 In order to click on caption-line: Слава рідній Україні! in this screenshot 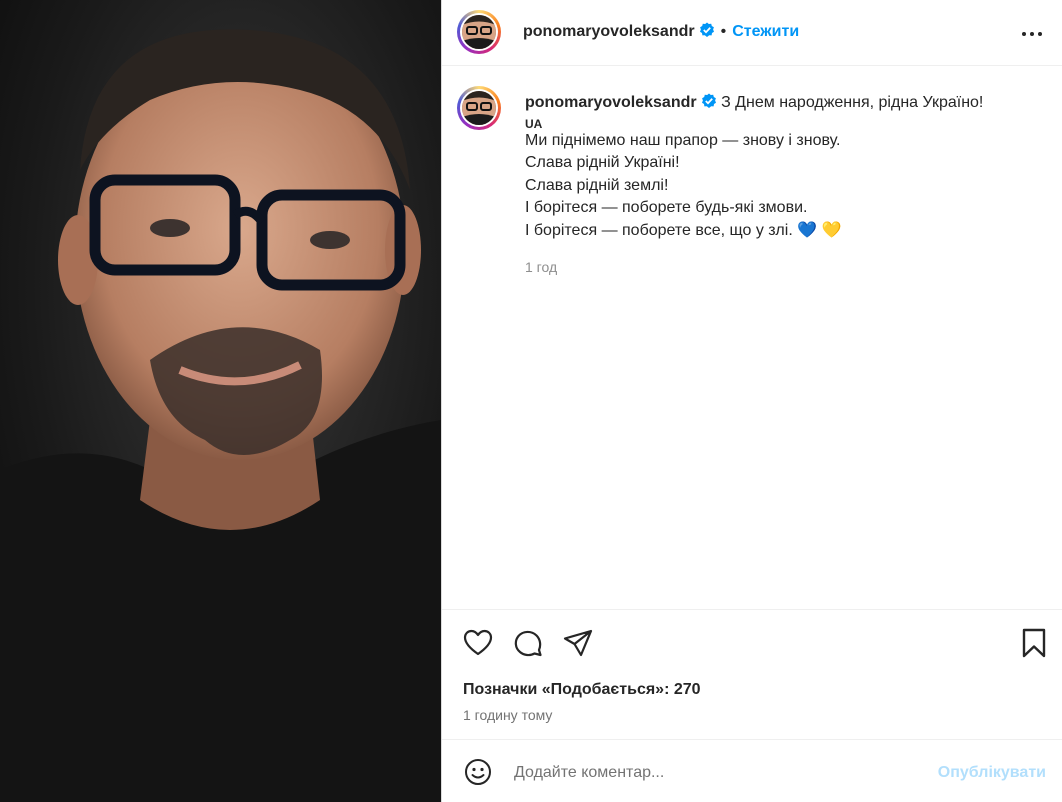, I will do `click(602, 162)`.